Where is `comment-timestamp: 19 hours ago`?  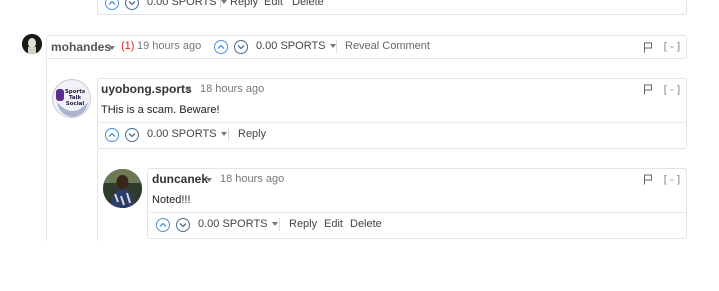
comment-timestamp: 19 hours ago is located at coordinates (169, 46).